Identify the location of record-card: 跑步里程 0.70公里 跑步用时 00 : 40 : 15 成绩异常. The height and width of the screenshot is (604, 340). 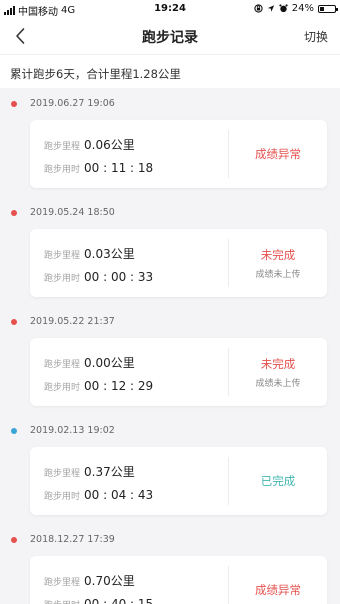
(178, 580).